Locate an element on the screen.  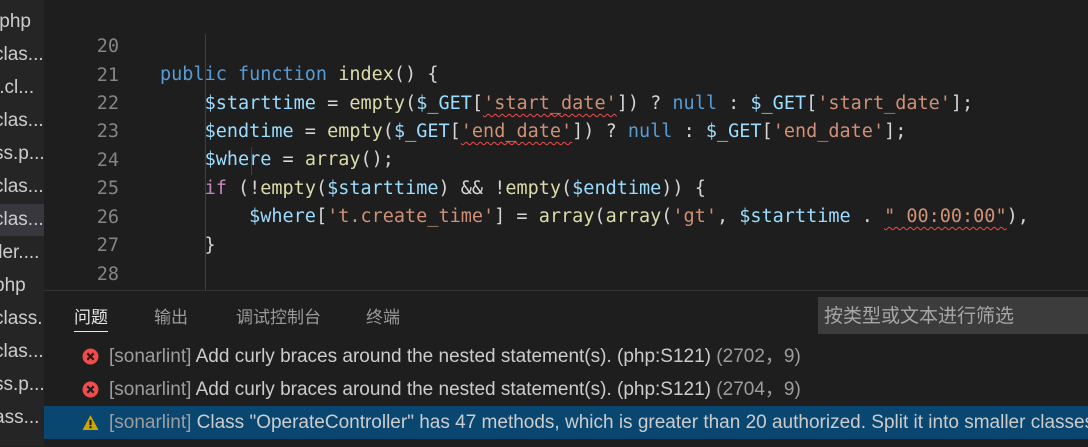
tab-output: 输出 is located at coordinates (171, 318).